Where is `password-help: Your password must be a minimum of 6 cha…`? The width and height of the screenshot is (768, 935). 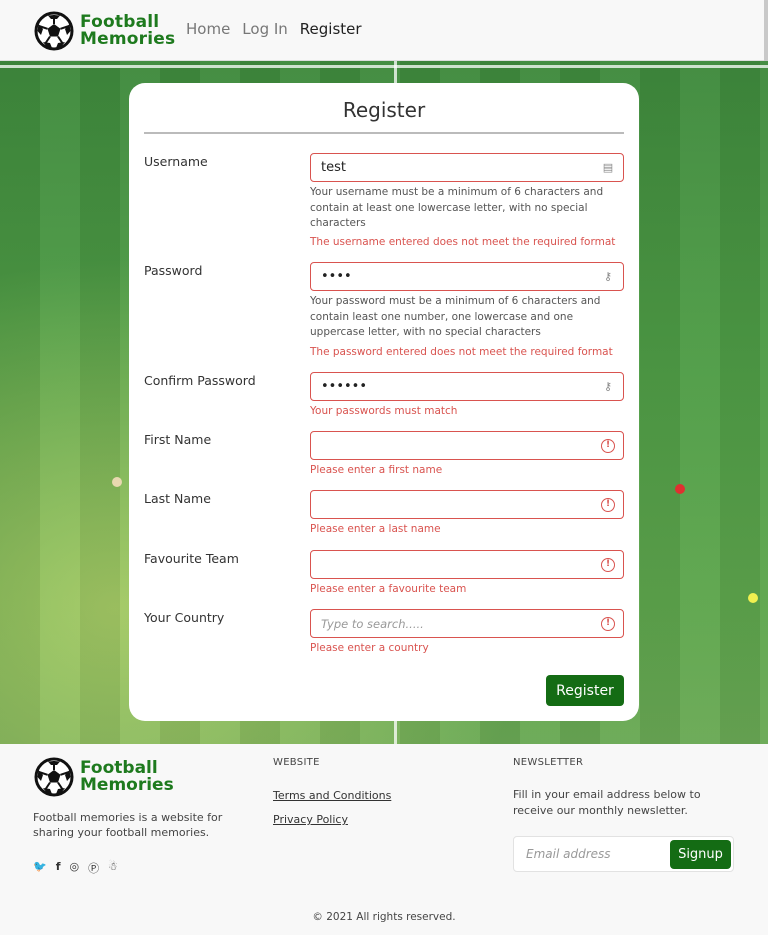 password-help: Your password must be a minimum of 6 cha… is located at coordinates (455, 316).